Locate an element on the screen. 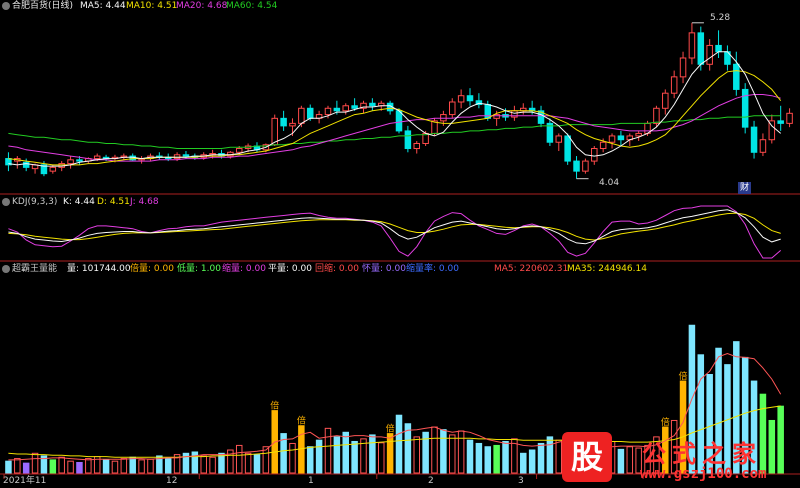  kdj-menu-icon is located at coordinates (6, 202).